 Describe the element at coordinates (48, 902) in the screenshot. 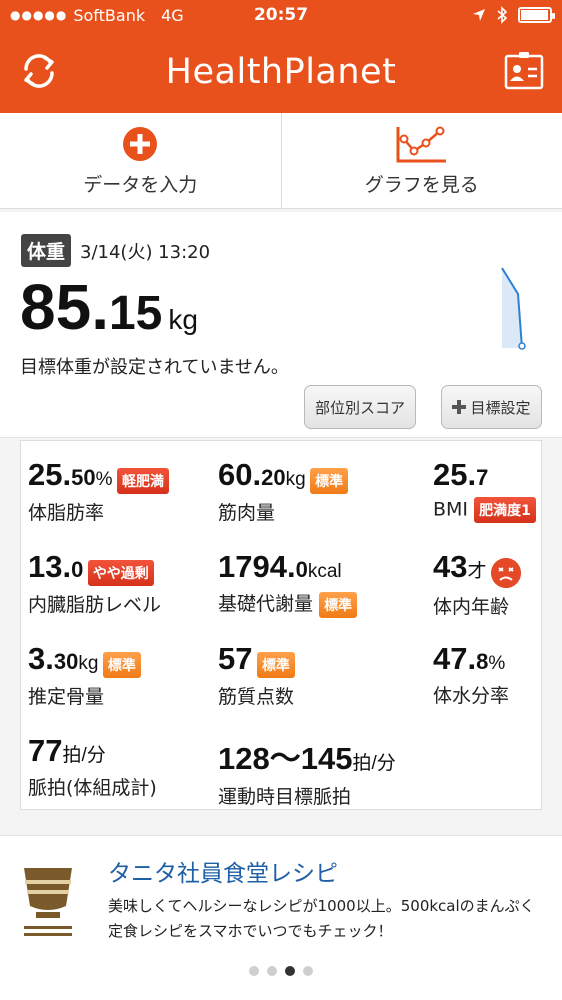

I see `rice-bowl-icon` at that location.